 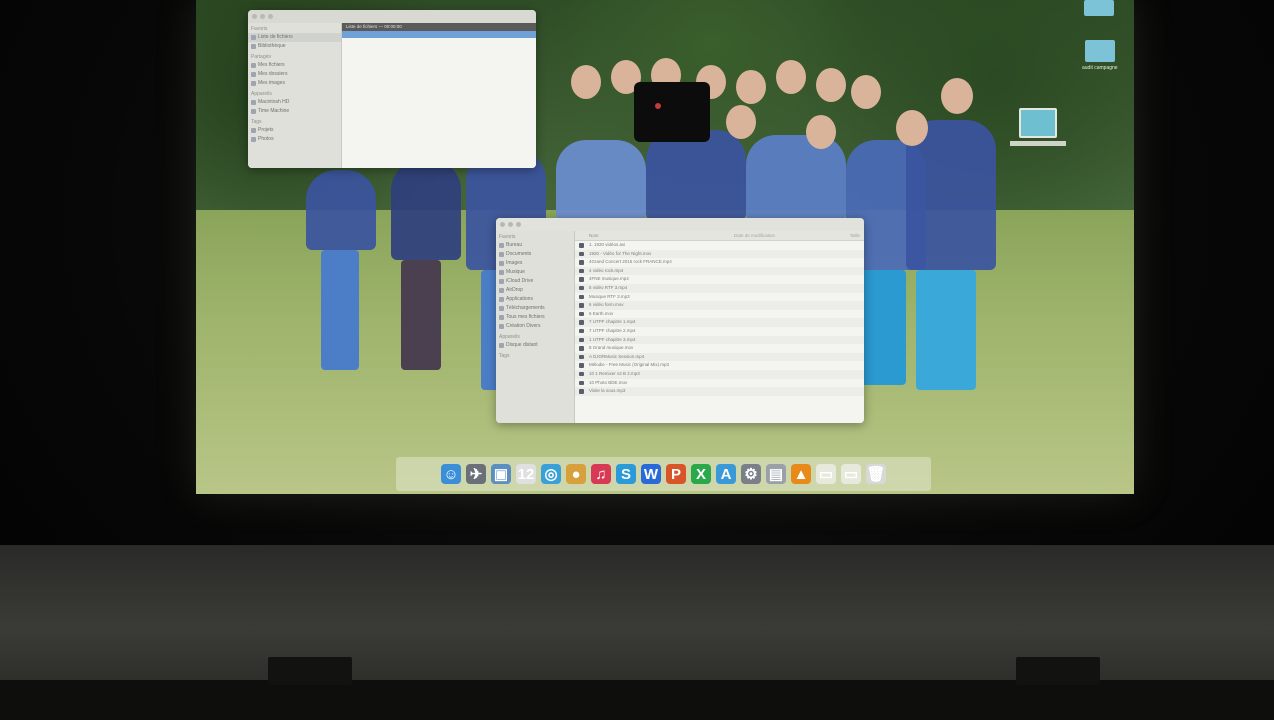 I want to click on sidebar-item: Téléchargements, so click(x=535, y=308).